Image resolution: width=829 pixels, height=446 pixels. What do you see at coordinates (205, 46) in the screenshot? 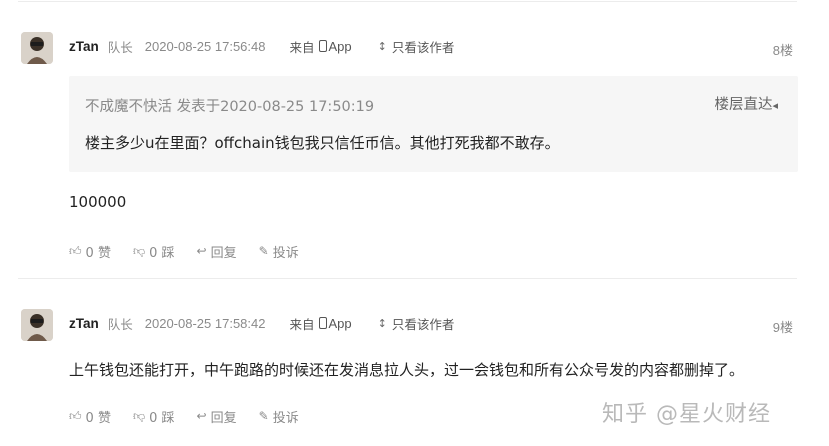
I see `timestamp: 2020-08-25 17:56:48` at bounding box center [205, 46].